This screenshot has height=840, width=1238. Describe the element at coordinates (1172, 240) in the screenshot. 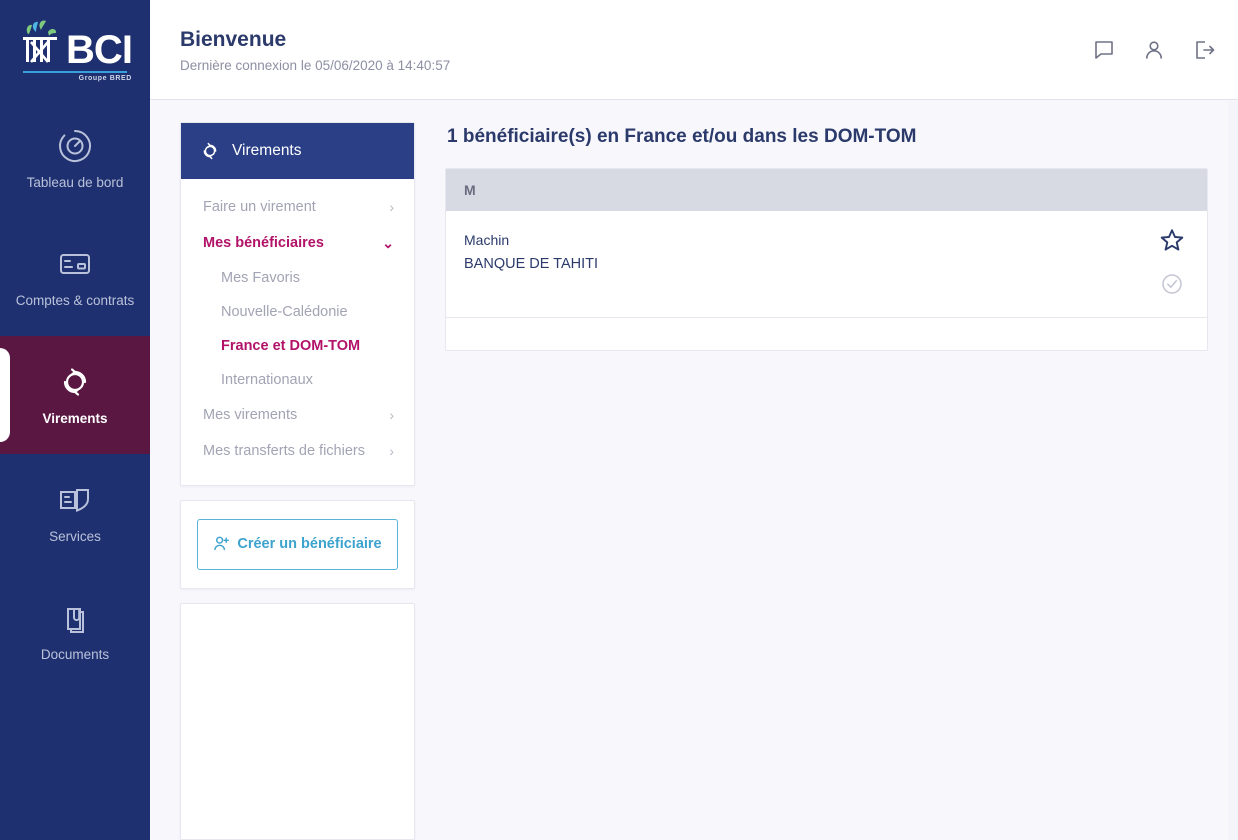

I see `star-outline-icon` at that location.